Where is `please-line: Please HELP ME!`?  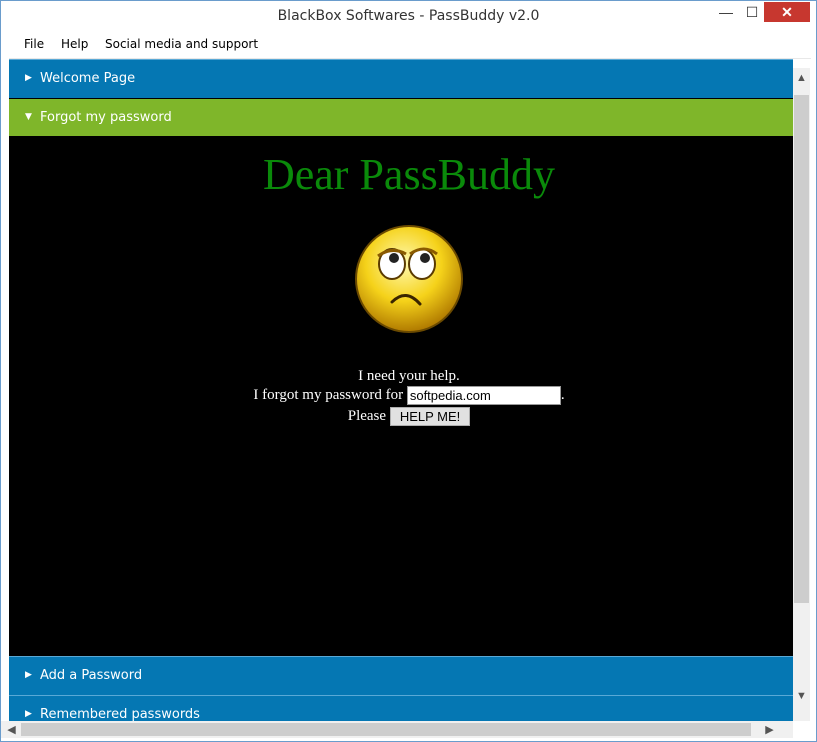 please-line: Please HELP ME! is located at coordinates (401, 416).